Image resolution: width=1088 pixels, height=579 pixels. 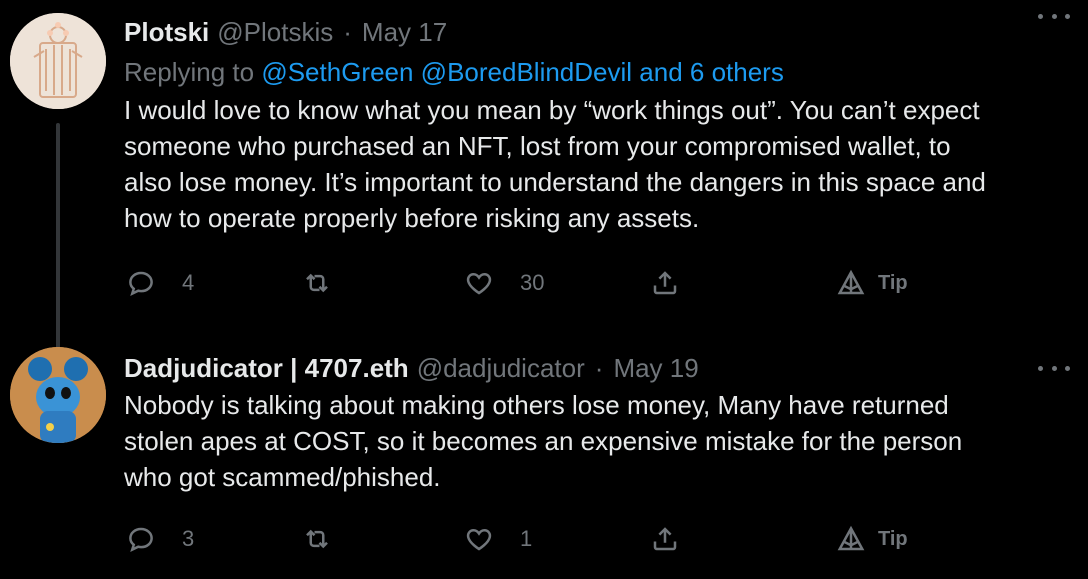 What do you see at coordinates (160, 539) in the screenshot?
I see `reply-button: 3` at bounding box center [160, 539].